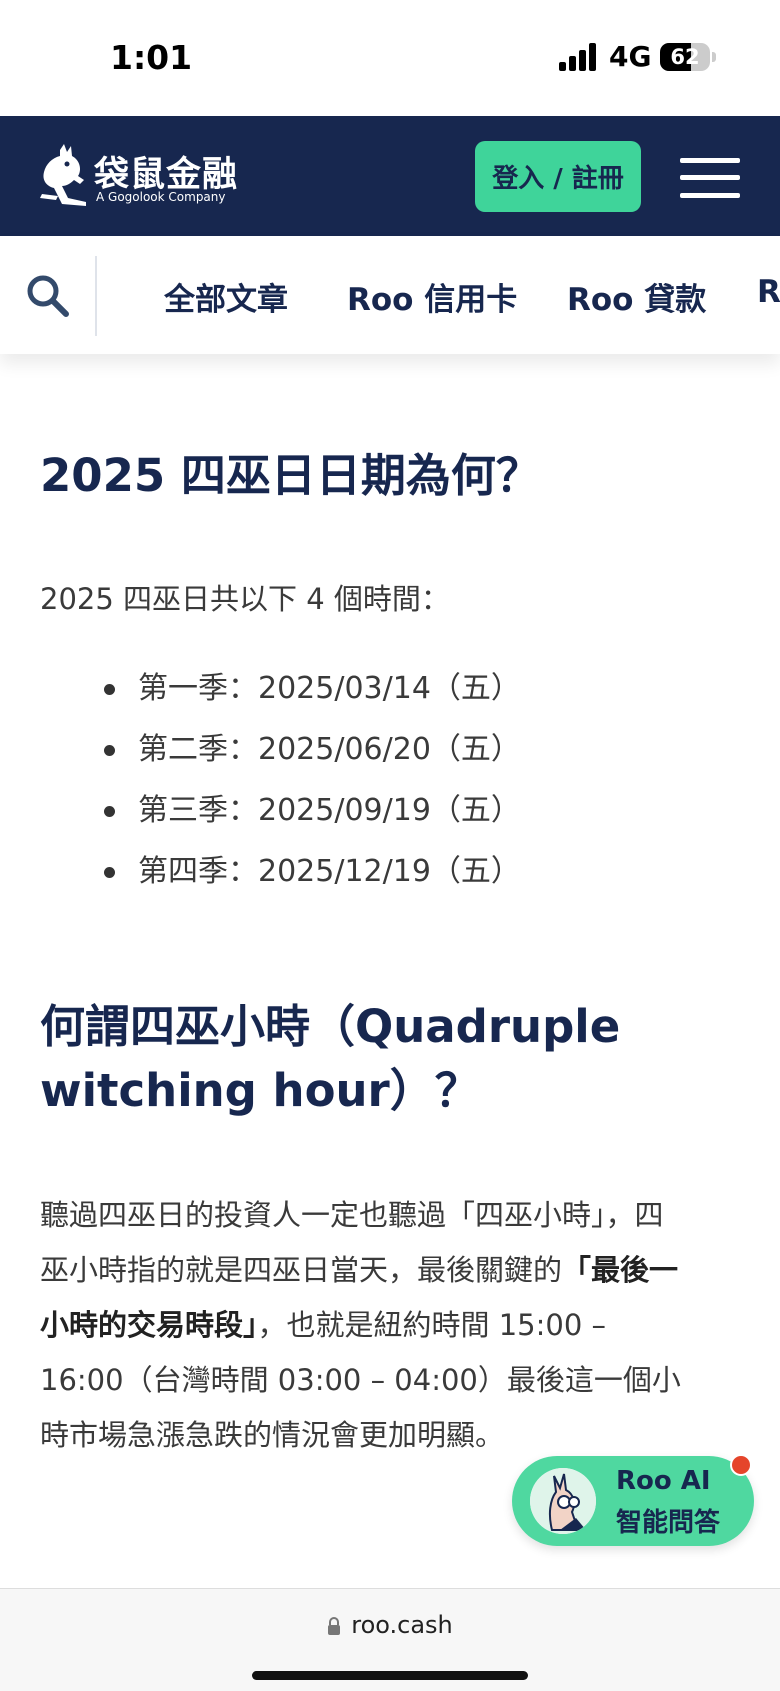  What do you see at coordinates (402, 1625) in the screenshot?
I see `url-text: roo.cash` at bounding box center [402, 1625].